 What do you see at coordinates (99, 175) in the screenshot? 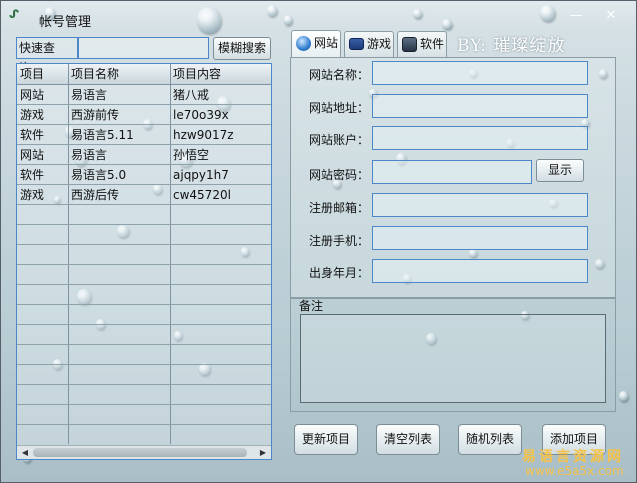
I see `cell-name: 易语言5.0` at bounding box center [99, 175].